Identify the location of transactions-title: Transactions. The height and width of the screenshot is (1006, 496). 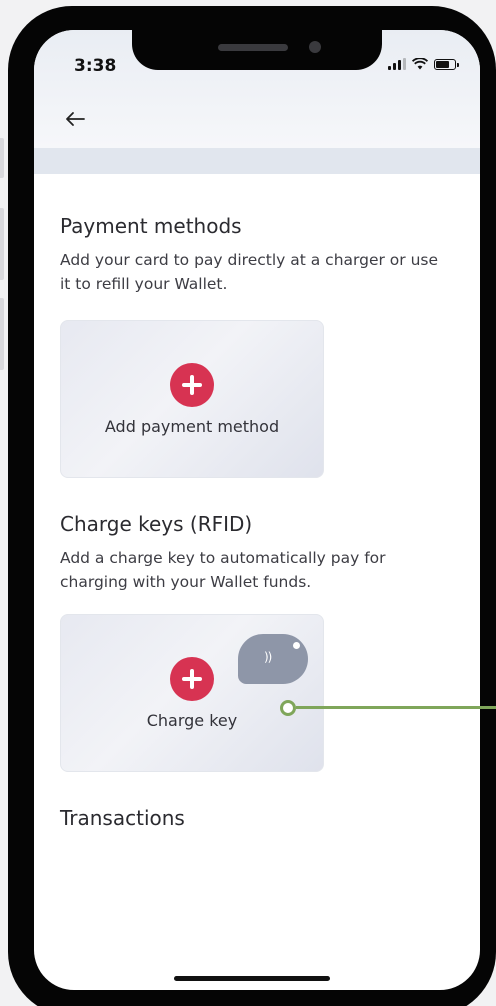
(122, 818).